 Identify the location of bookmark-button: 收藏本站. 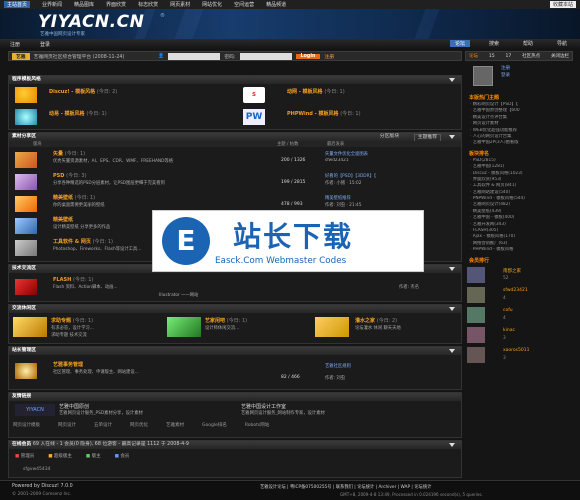
(562, 4).